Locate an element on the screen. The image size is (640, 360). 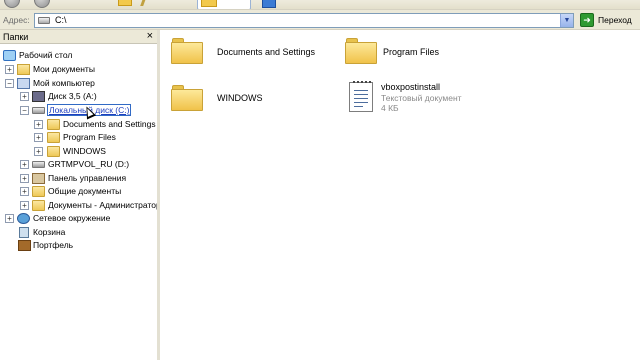
tree-item-floppy: + Диск 3,5 (A:) is located at coordinates (78, 96).